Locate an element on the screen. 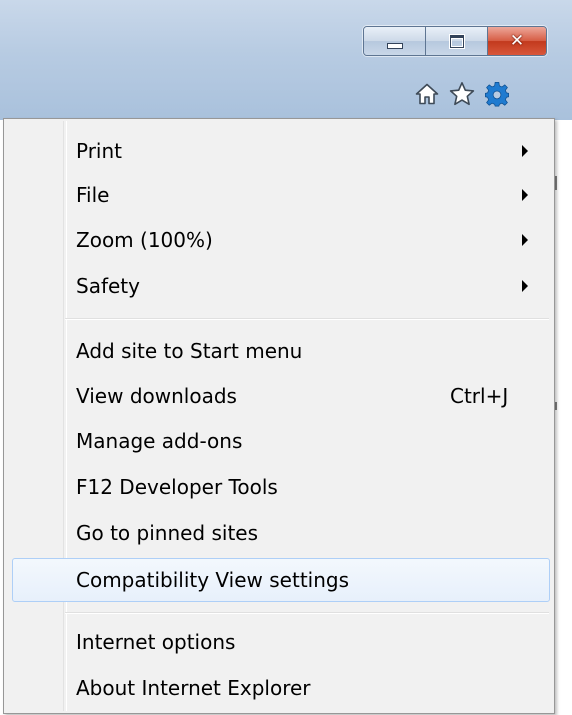  menu-item-label: Manage add-ons is located at coordinates (159, 441).